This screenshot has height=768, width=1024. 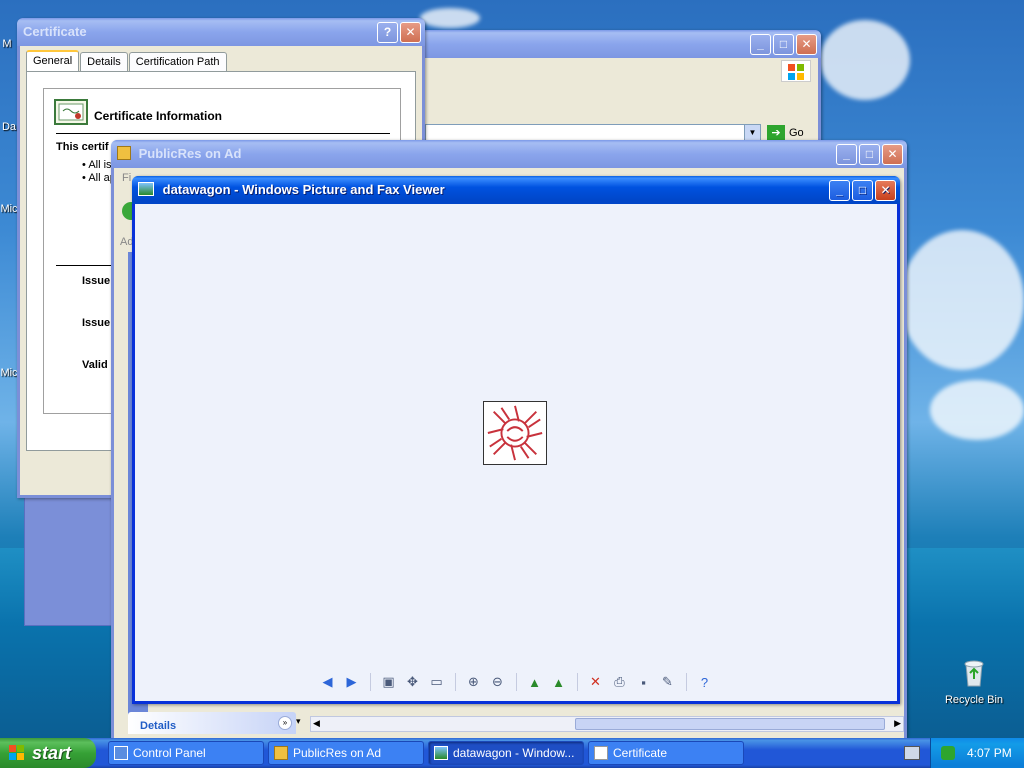 I want to click on scroll-thumb, so click(x=730, y=724).